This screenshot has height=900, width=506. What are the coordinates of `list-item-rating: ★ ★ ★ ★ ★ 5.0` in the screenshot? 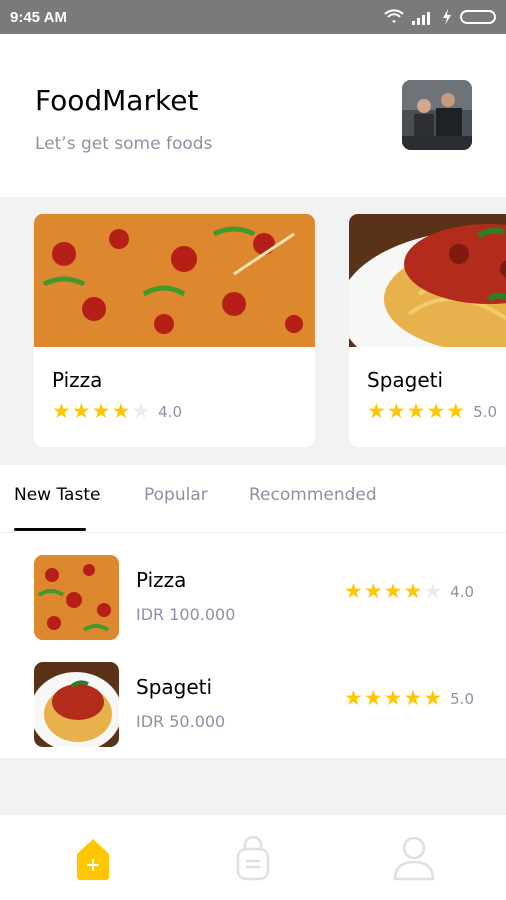 It's located at (409, 698).